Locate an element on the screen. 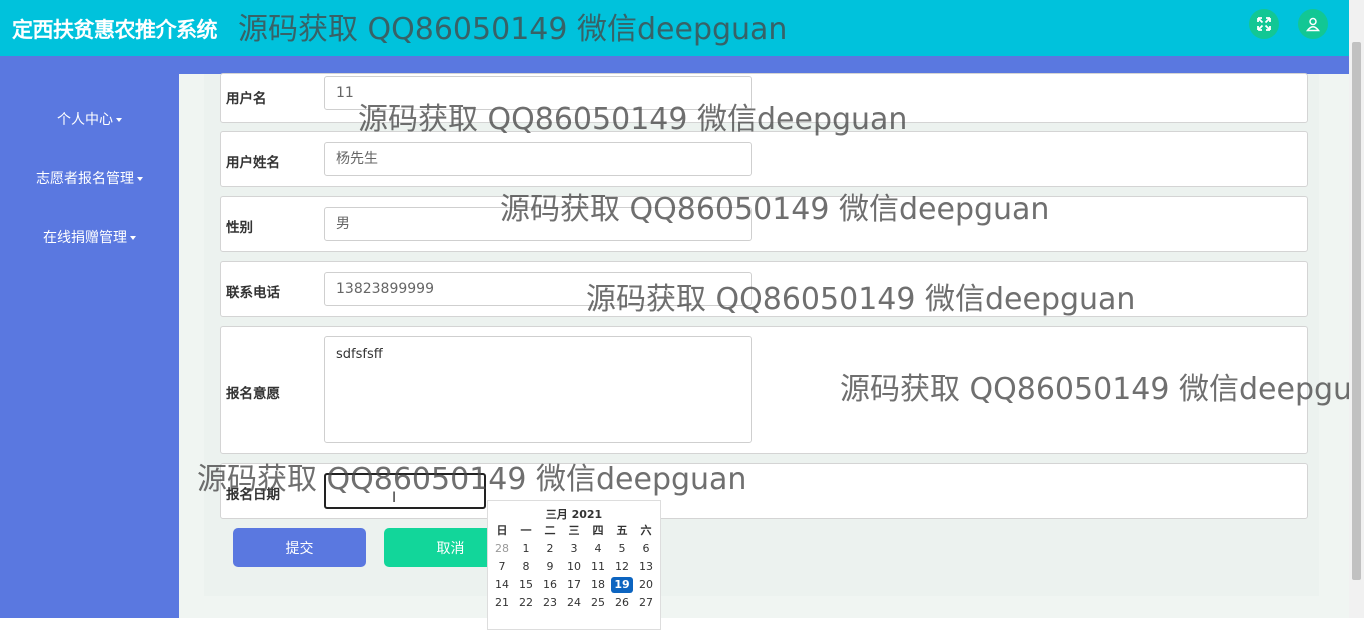 The image size is (1364, 630). form-row-date: 报名日期 is located at coordinates (764, 491).